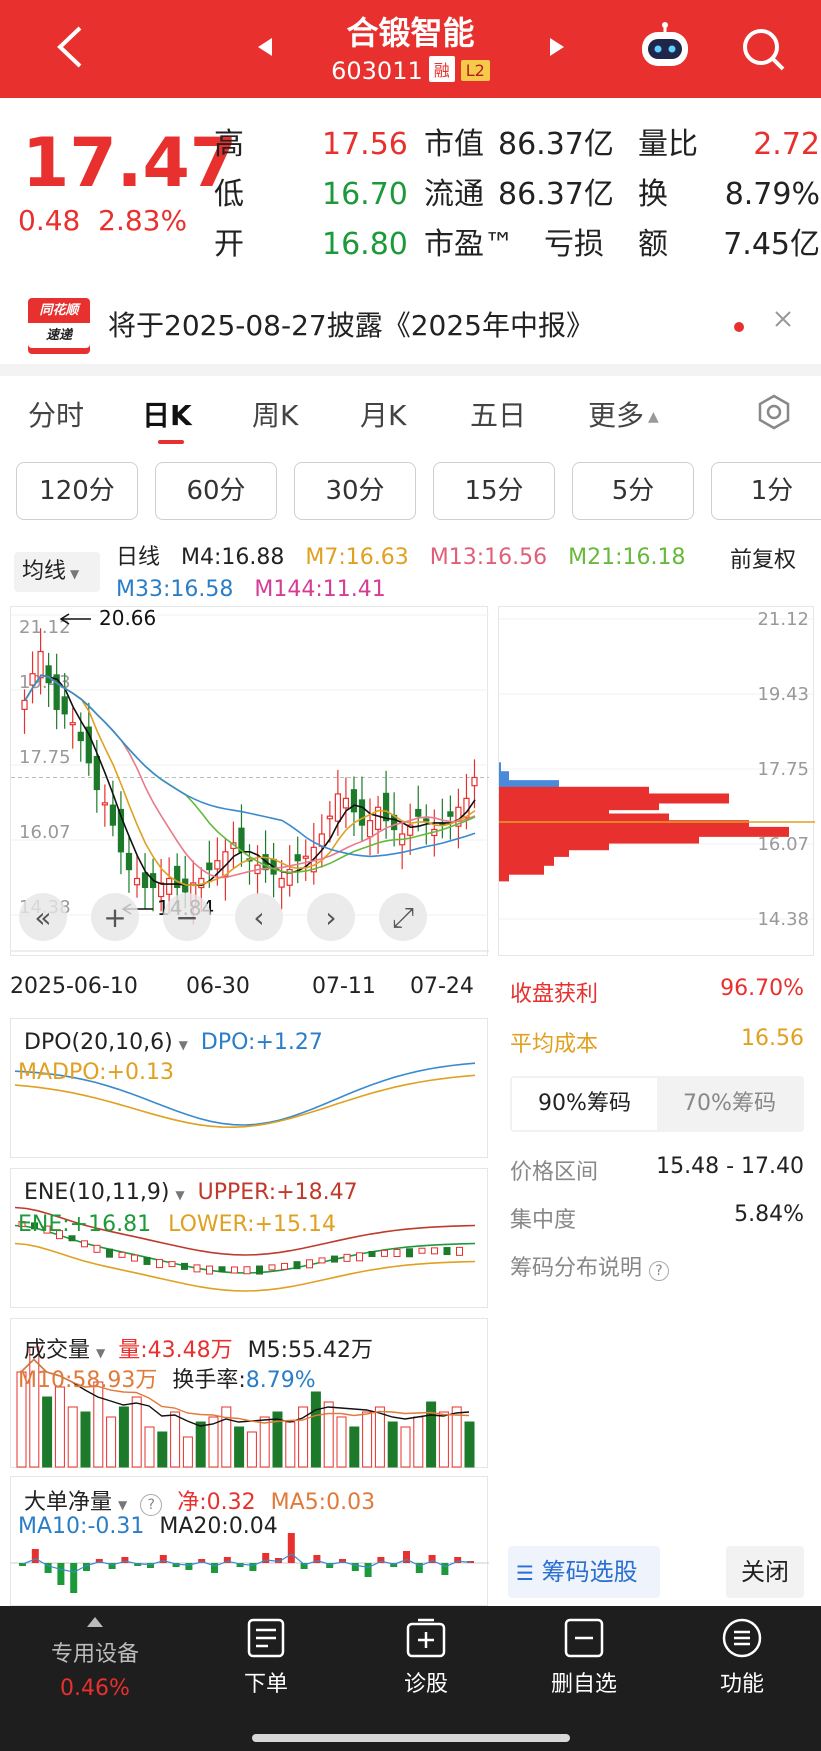 The width and height of the screenshot is (821, 1751). I want to click on tab-4: 五日, so click(498, 414).